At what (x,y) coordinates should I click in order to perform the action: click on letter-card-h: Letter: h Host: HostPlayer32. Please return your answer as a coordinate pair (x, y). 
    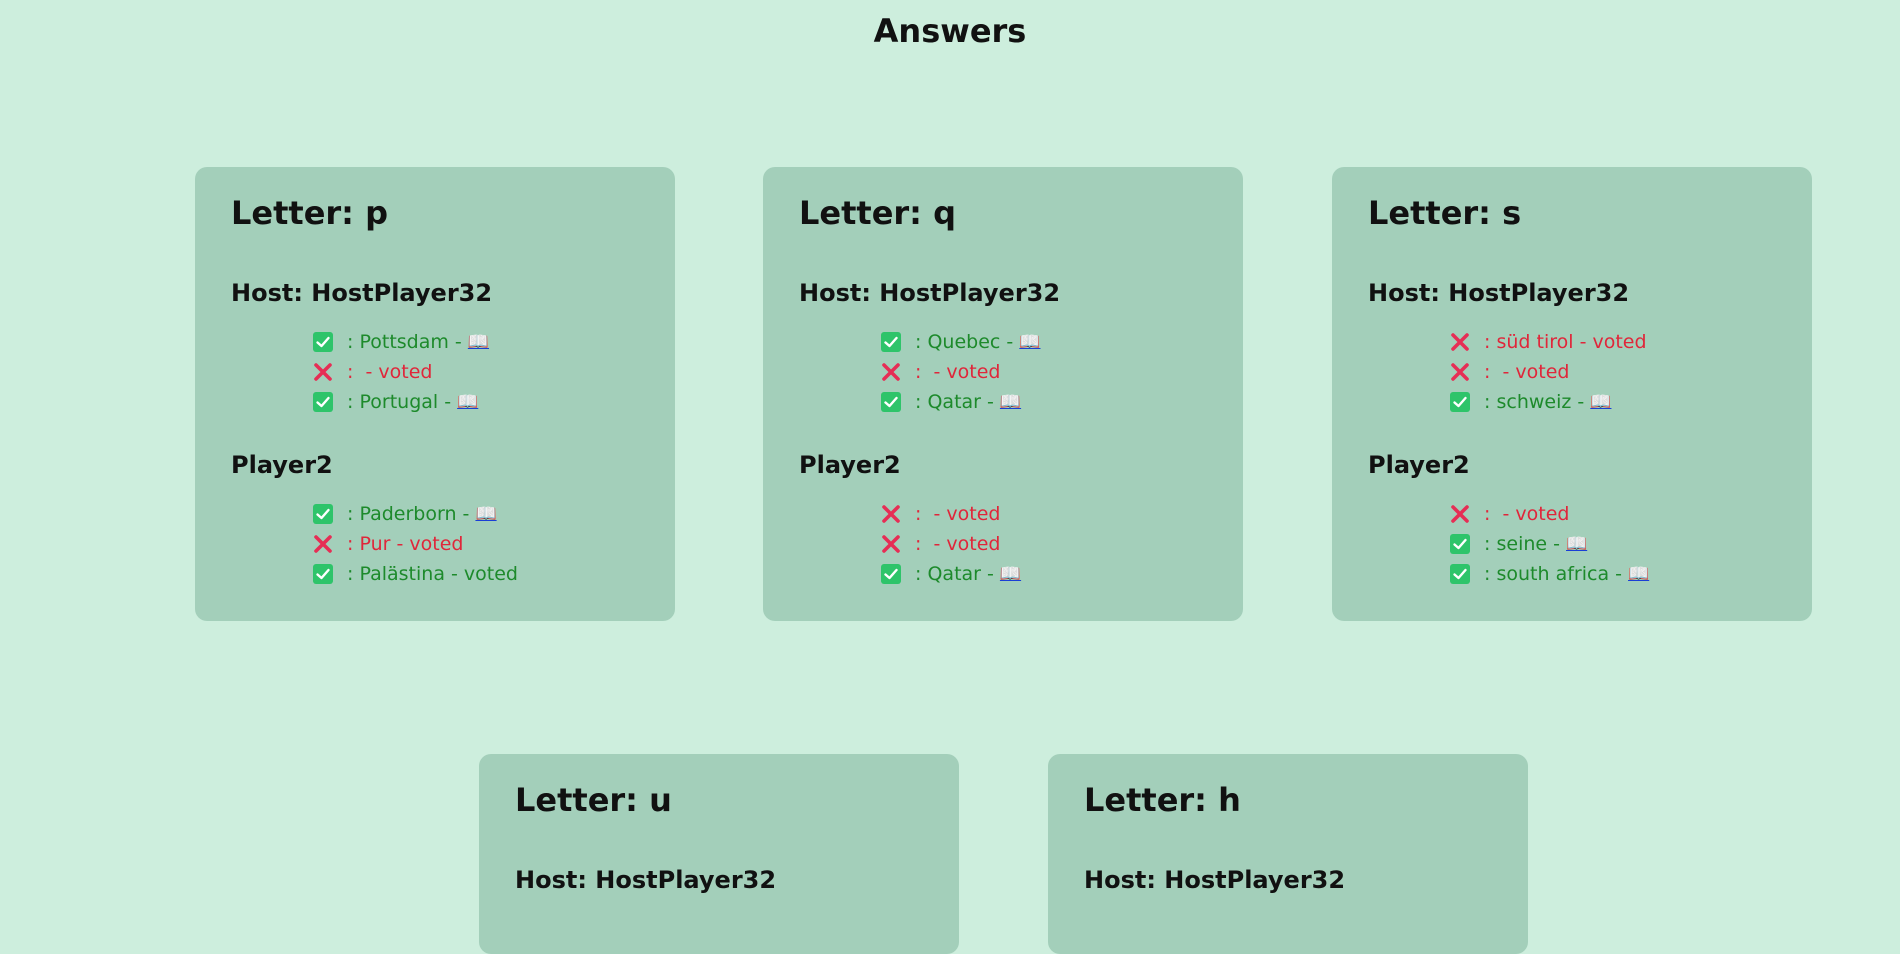
    Looking at the image, I should click on (1288, 854).